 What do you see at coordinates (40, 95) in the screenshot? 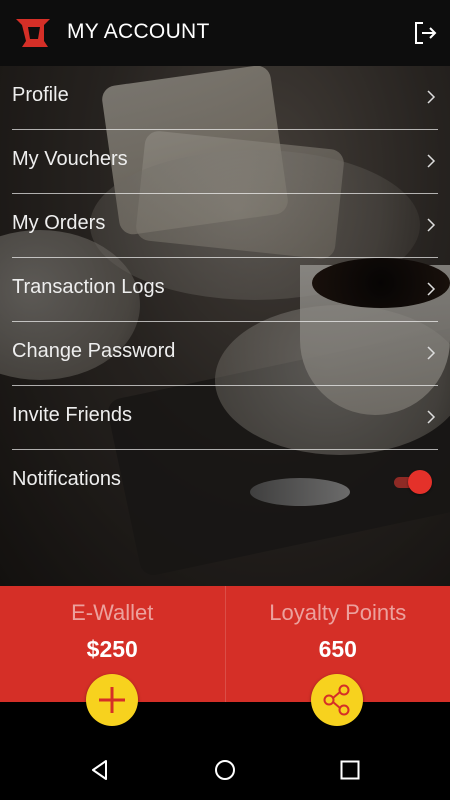
I see `menu-item-label: Profile` at bounding box center [40, 95].